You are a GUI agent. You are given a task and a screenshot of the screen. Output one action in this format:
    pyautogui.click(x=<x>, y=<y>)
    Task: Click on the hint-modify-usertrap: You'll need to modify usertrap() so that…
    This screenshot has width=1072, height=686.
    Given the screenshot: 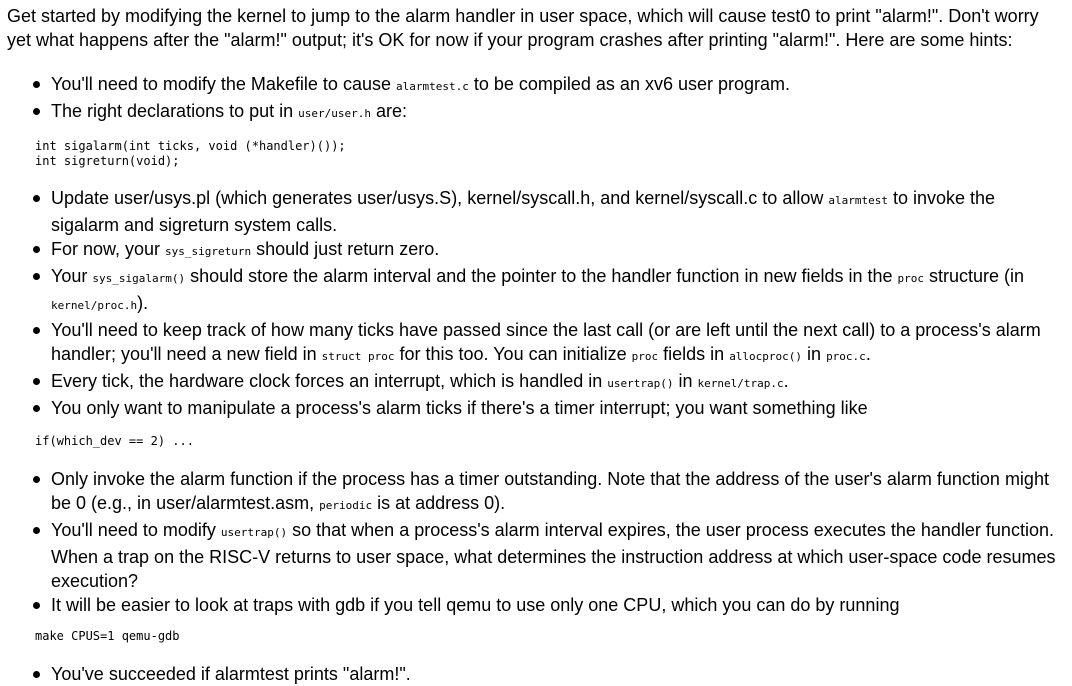 What is the action you would take?
    pyautogui.click(x=550, y=555)
    